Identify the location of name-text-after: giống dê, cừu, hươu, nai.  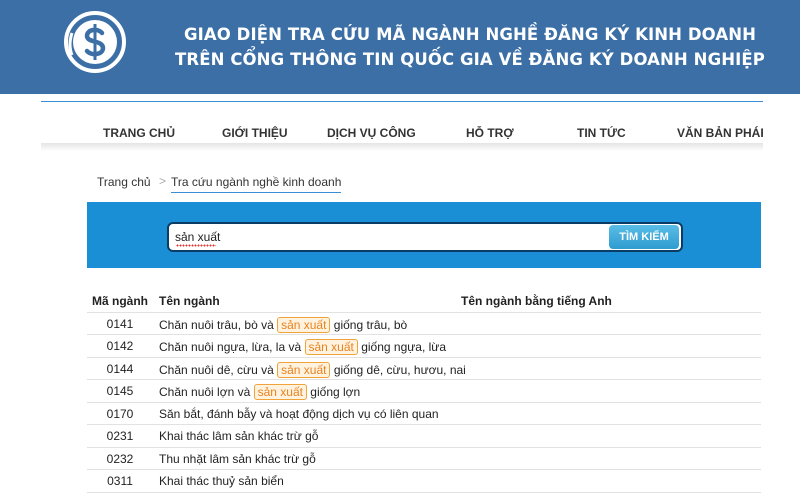
(398, 369).